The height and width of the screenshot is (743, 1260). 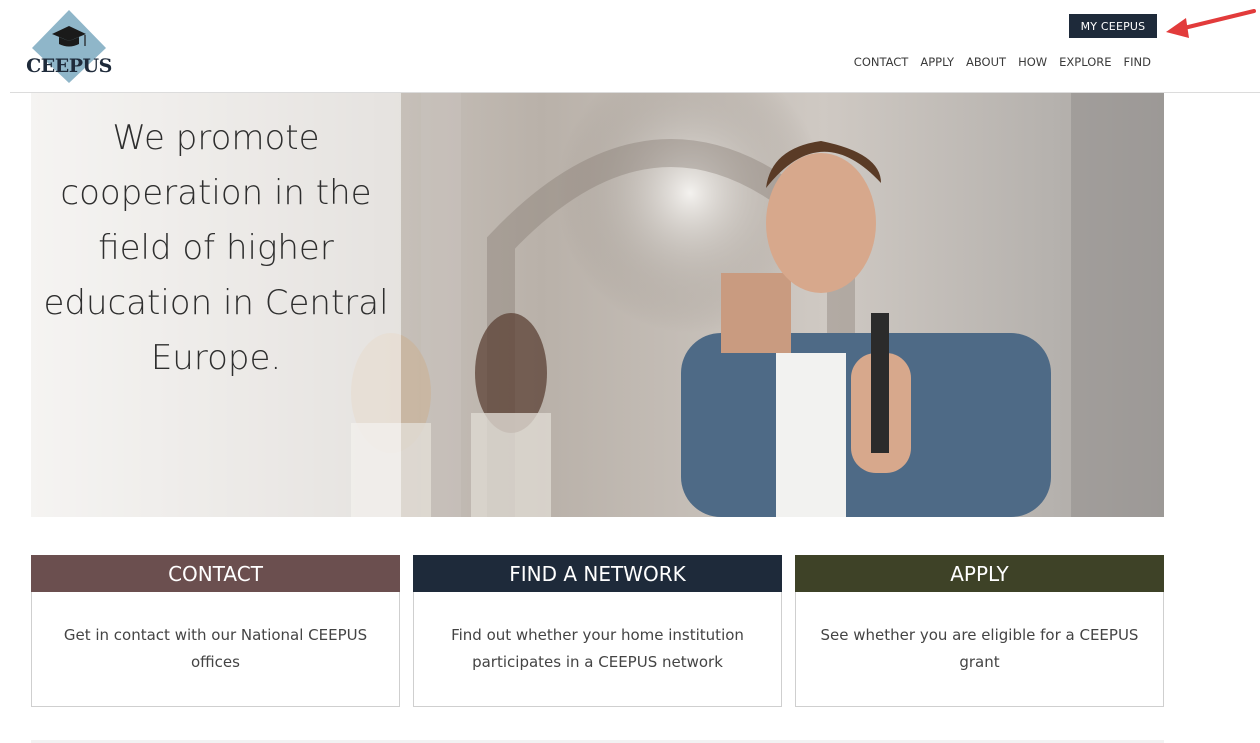 What do you see at coordinates (979, 573) in the screenshot?
I see `apply-card-title: APPLY` at bounding box center [979, 573].